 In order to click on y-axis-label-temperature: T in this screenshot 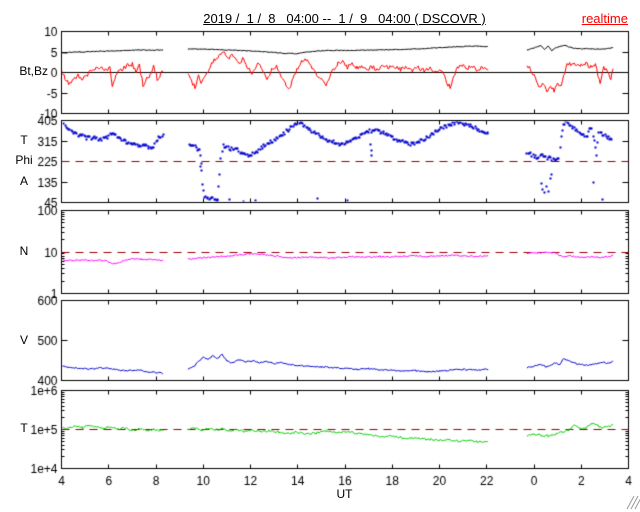, I will do `click(24, 428)`.